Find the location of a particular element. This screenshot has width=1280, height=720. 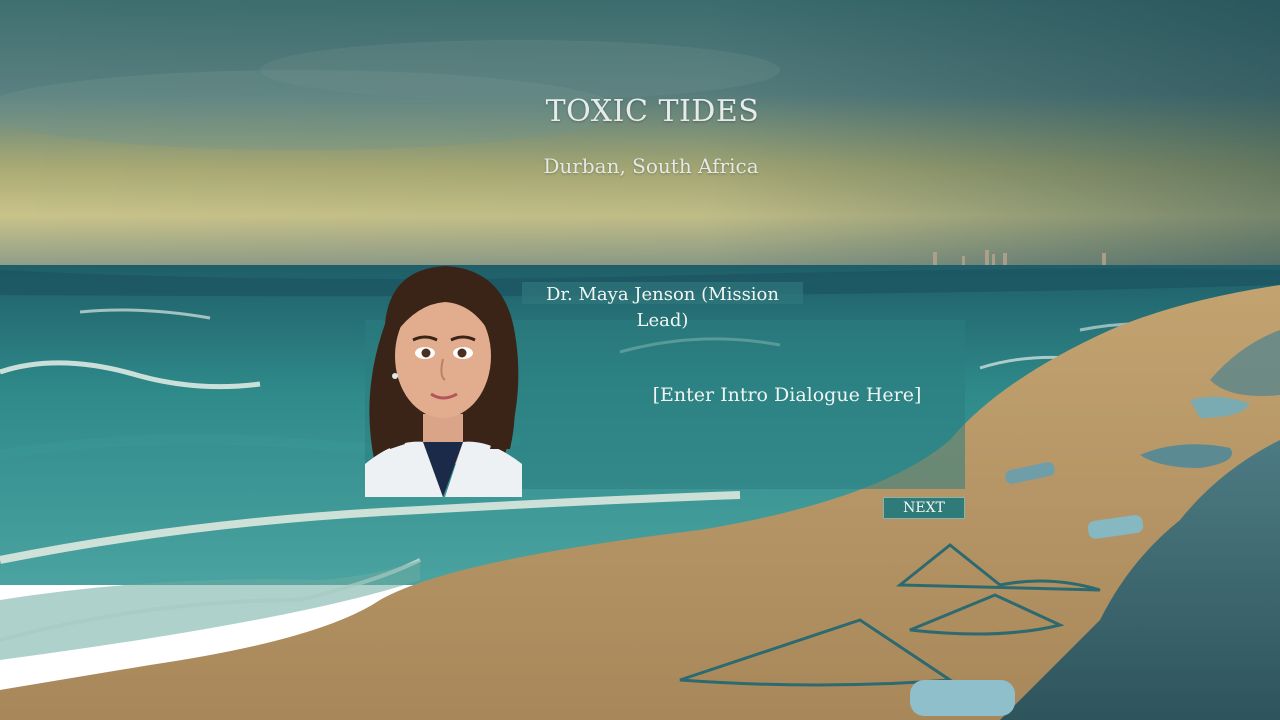

speaker-name: Dr. Maya Jenson (Mission Lead) is located at coordinates (662, 307).